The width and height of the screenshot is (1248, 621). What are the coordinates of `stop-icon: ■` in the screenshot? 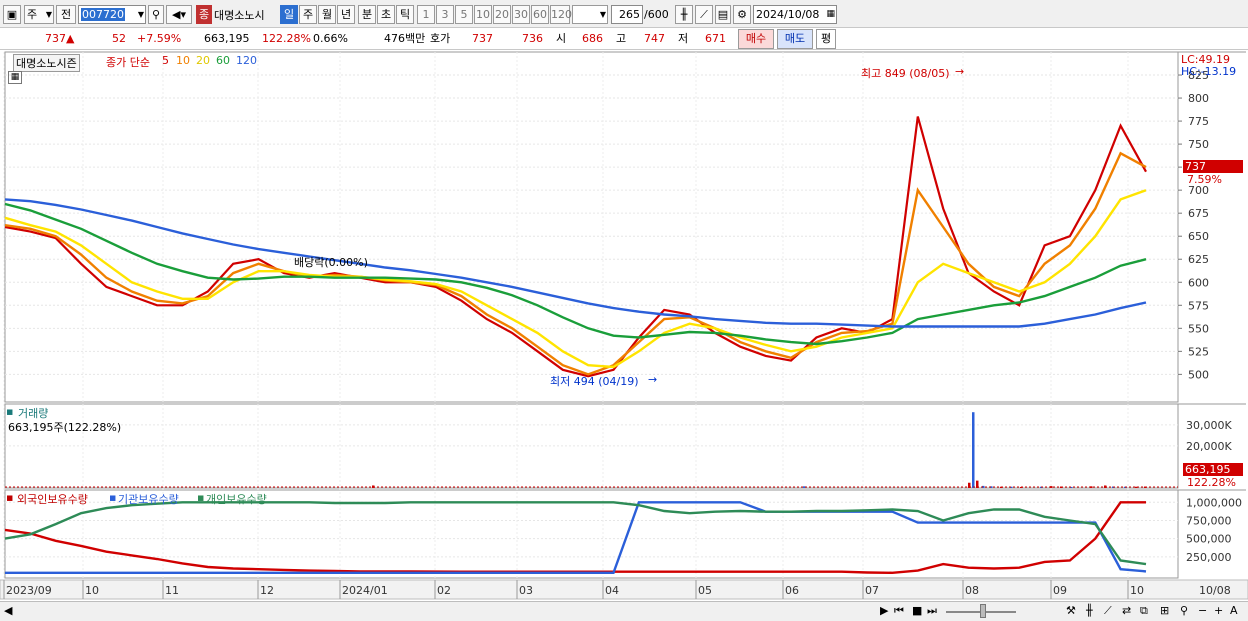 It's located at (917, 610).